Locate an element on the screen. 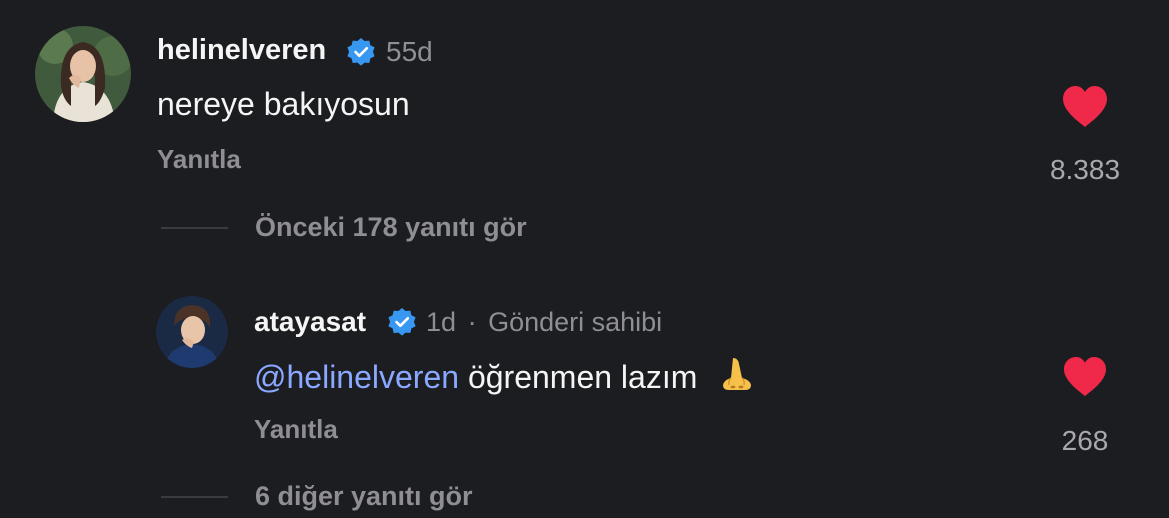  like-count: 268 is located at coordinates (1085, 440).